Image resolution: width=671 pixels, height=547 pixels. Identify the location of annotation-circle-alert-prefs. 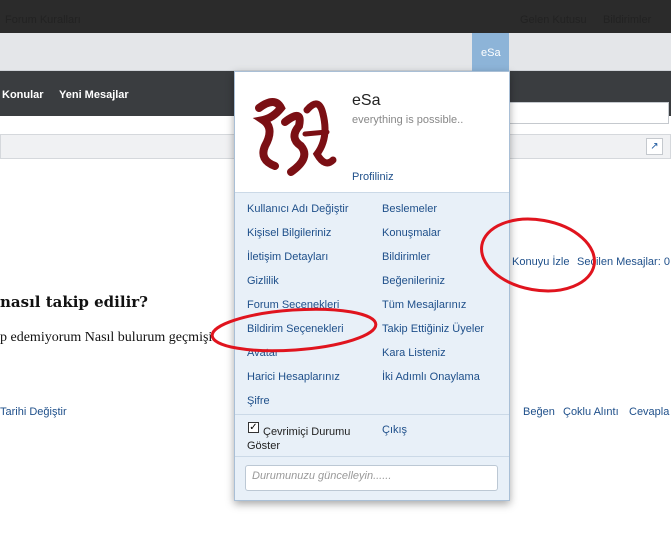
(294, 330).